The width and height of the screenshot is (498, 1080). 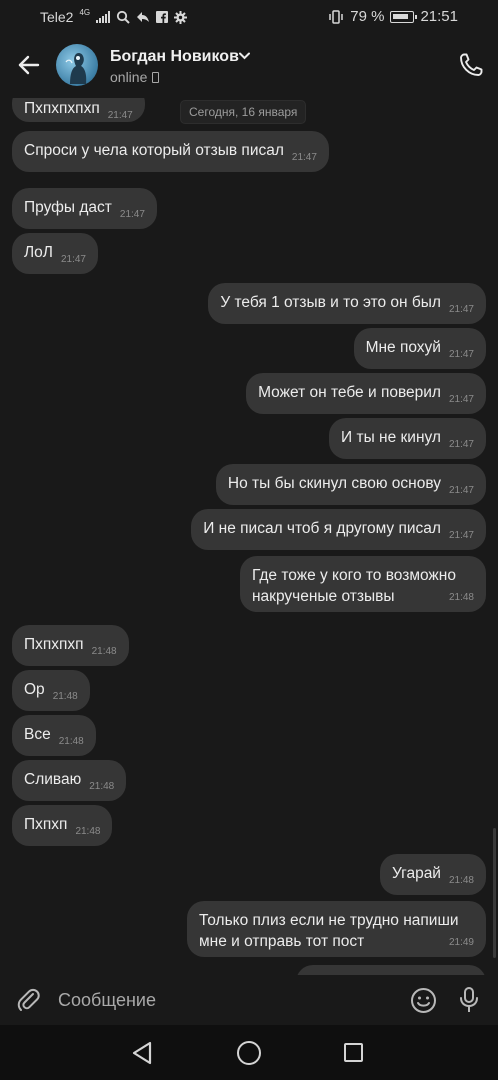 What do you see at coordinates (336, 16) in the screenshot?
I see `vibrate-icon` at bounding box center [336, 16].